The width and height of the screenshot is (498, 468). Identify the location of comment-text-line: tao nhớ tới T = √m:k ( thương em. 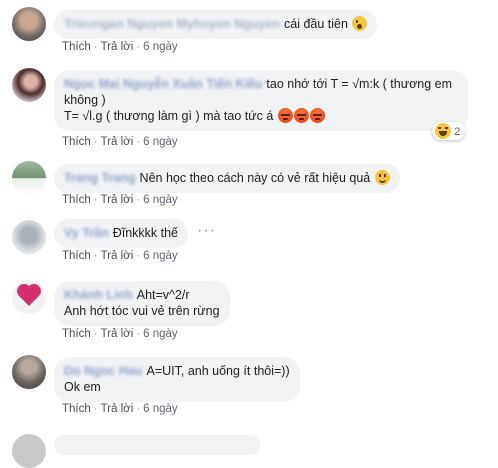
(359, 84).